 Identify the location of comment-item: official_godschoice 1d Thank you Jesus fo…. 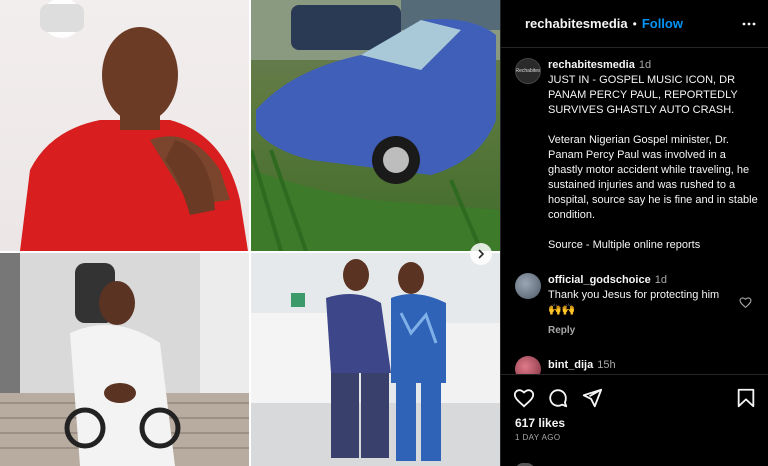
(643, 295).